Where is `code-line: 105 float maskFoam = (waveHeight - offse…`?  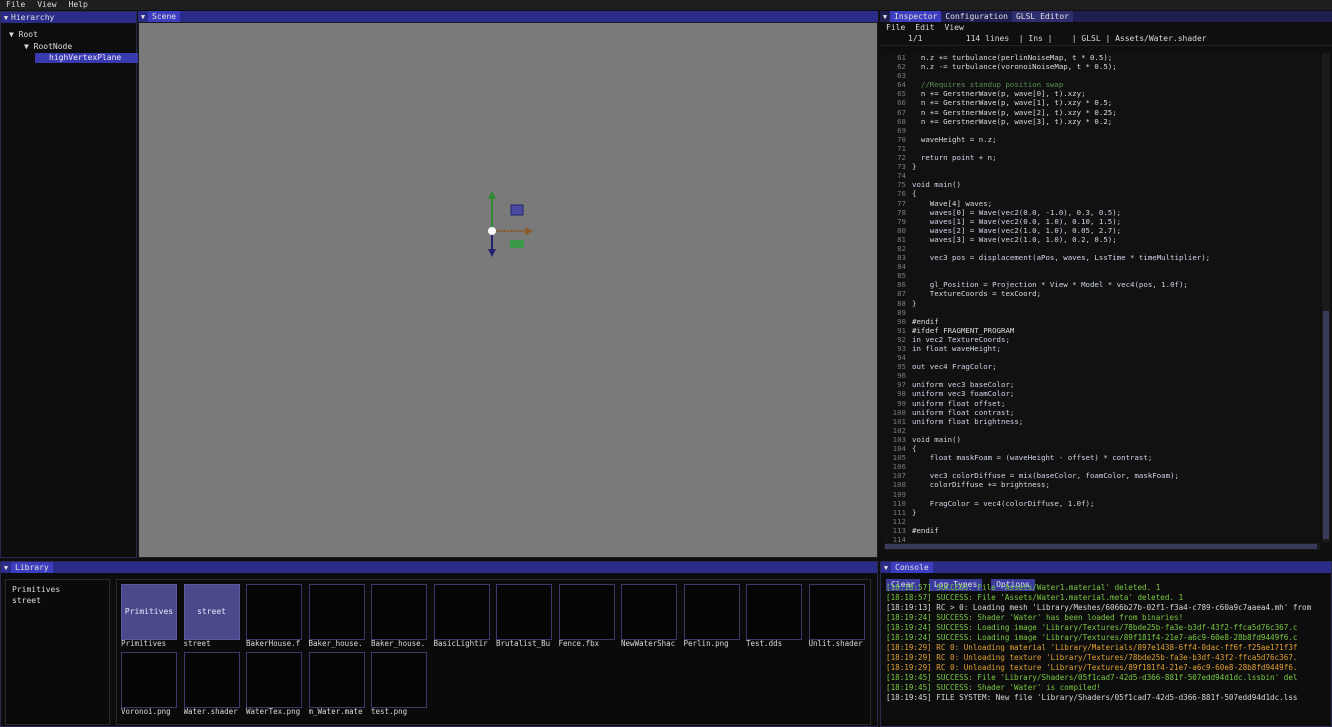
code-line: 105 float maskFoam = (waveHeight - offse… is located at coordinates (1101, 457).